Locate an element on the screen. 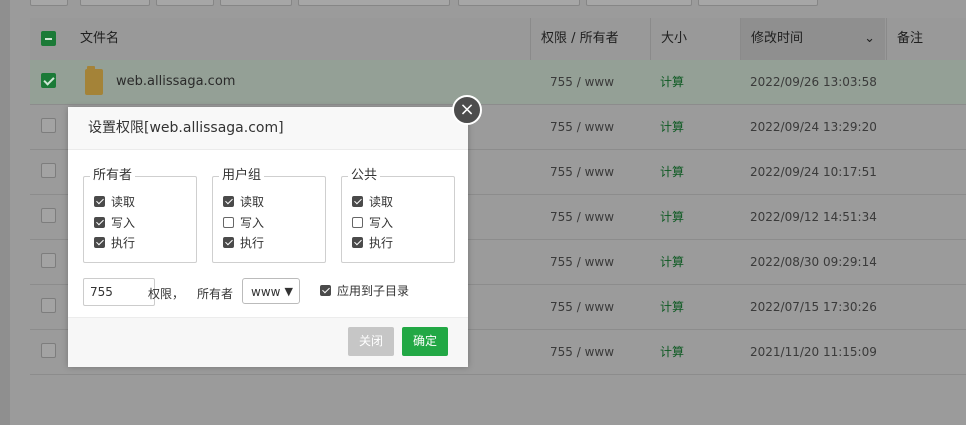 The height and width of the screenshot is (425, 966). ok-button: 确定 is located at coordinates (425, 341).